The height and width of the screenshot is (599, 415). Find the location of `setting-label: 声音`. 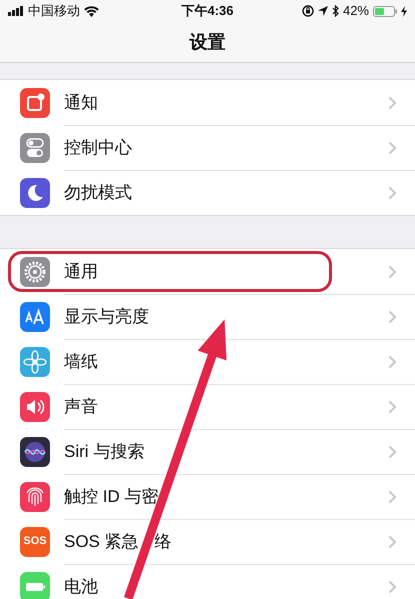

setting-label: 声音 is located at coordinates (81, 407).